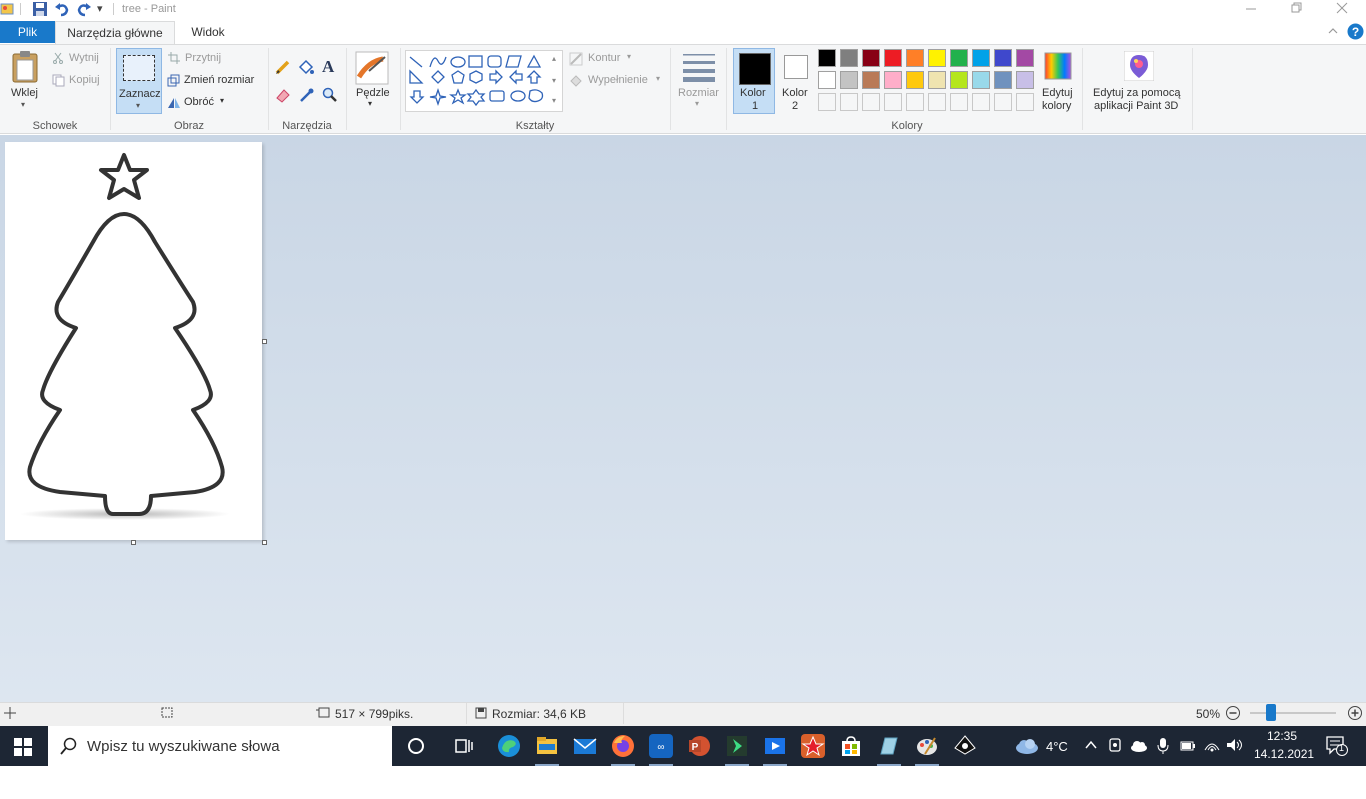 This screenshot has height=799, width=1366. Describe the element at coordinates (307, 95) in the screenshot. I see `color-picker-icon` at that location.